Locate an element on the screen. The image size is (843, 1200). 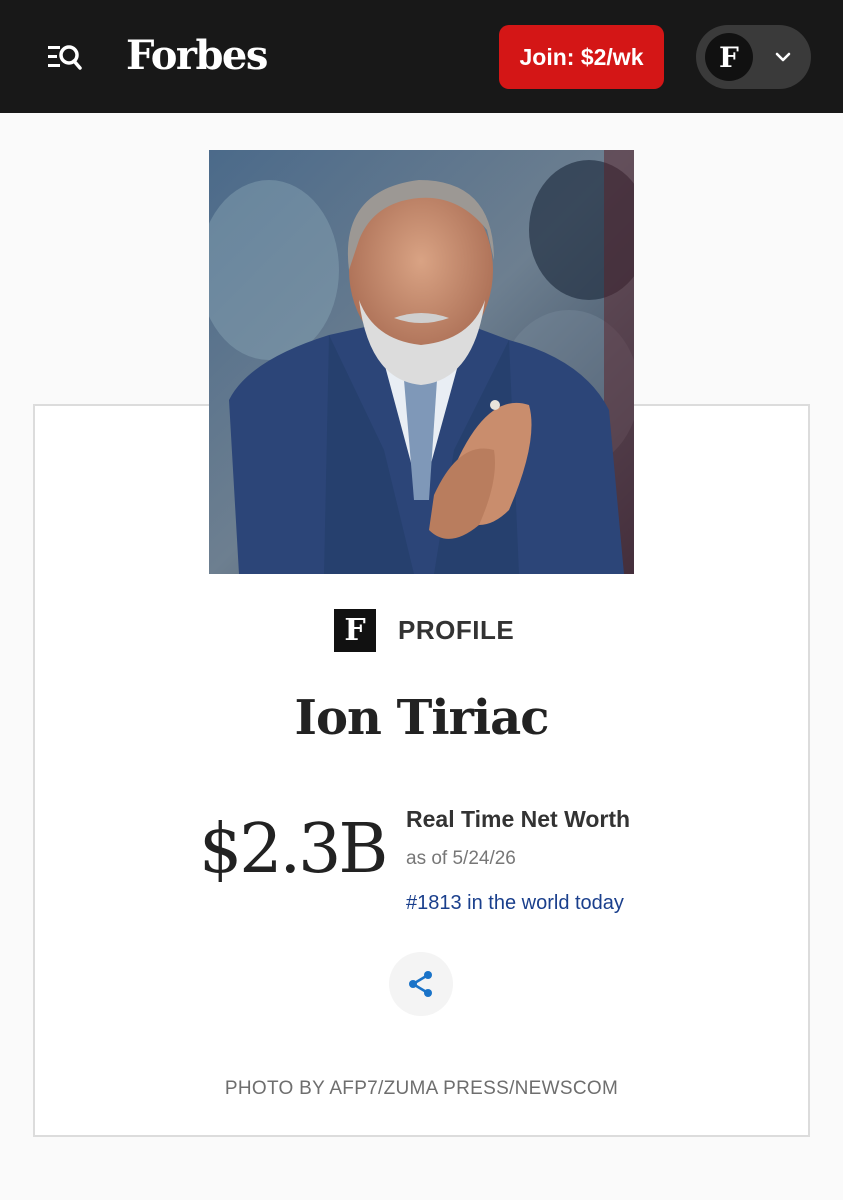
net-worth-date: as of 5/24/26 is located at coordinates (461, 858).